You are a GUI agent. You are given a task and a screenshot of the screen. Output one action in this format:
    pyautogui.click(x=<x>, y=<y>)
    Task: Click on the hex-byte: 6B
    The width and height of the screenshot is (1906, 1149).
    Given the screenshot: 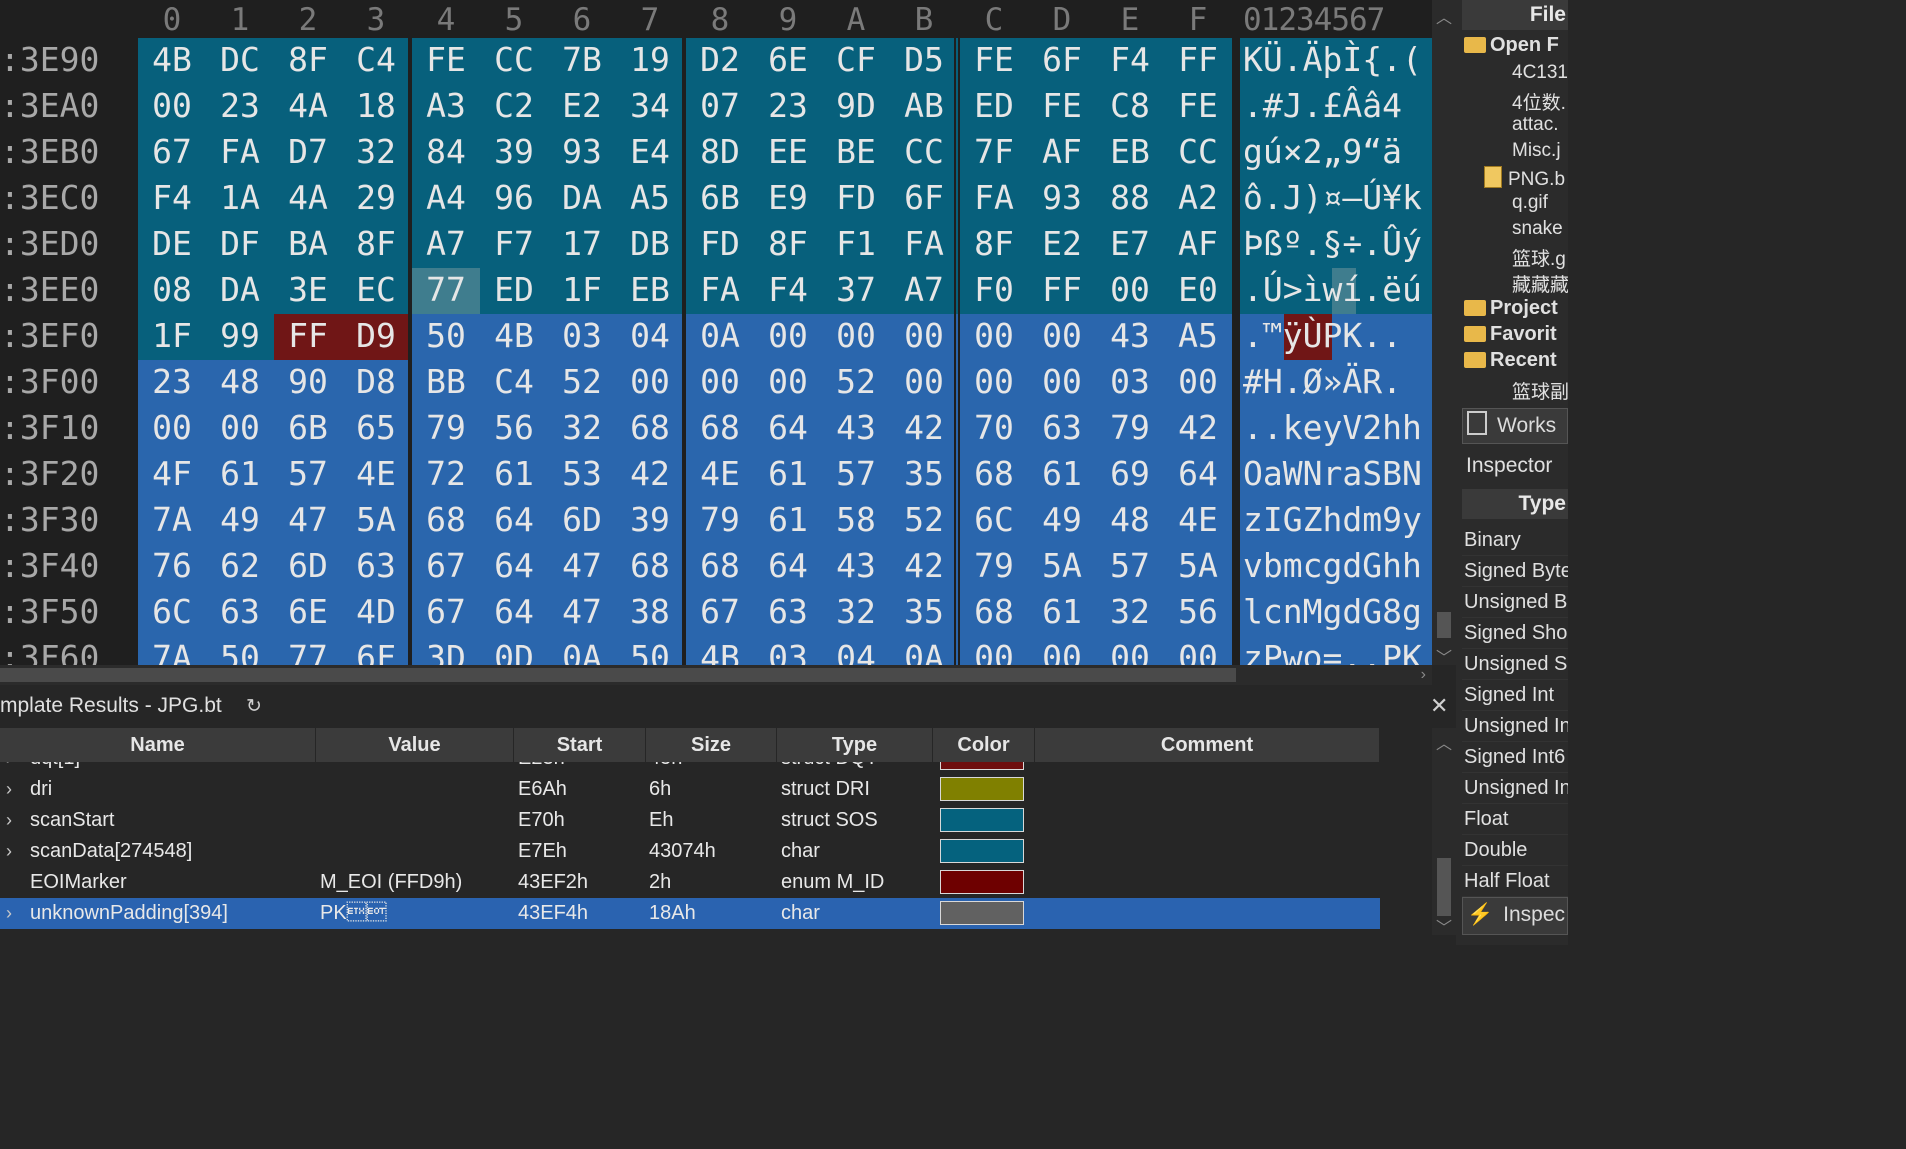 What is the action you would take?
    pyautogui.click(x=720, y=199)
    